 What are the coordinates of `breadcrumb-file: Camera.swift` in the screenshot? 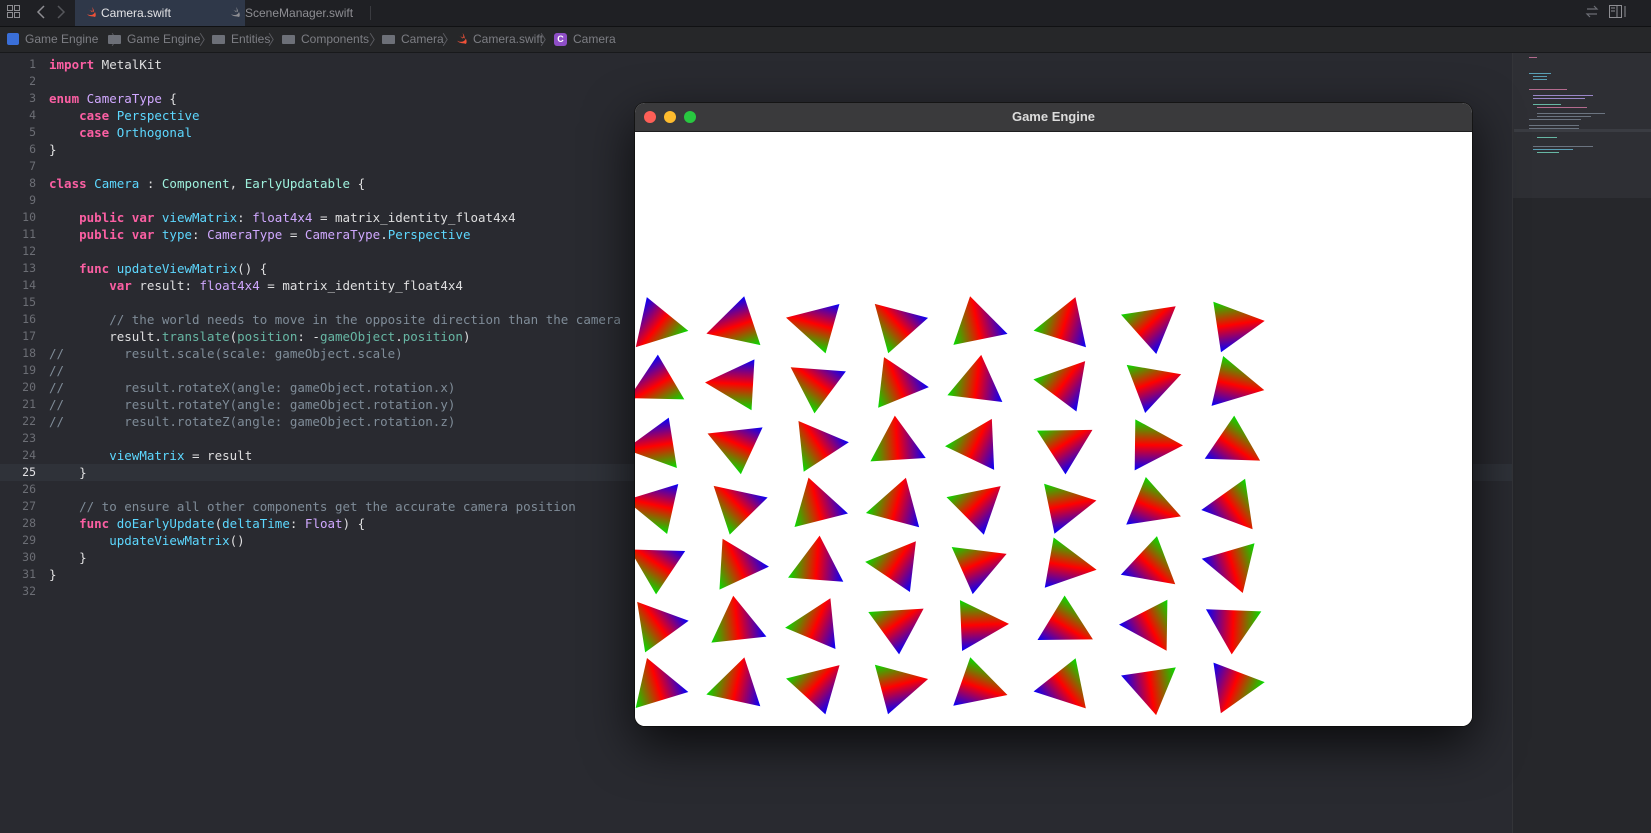 It's located at (499, 39).